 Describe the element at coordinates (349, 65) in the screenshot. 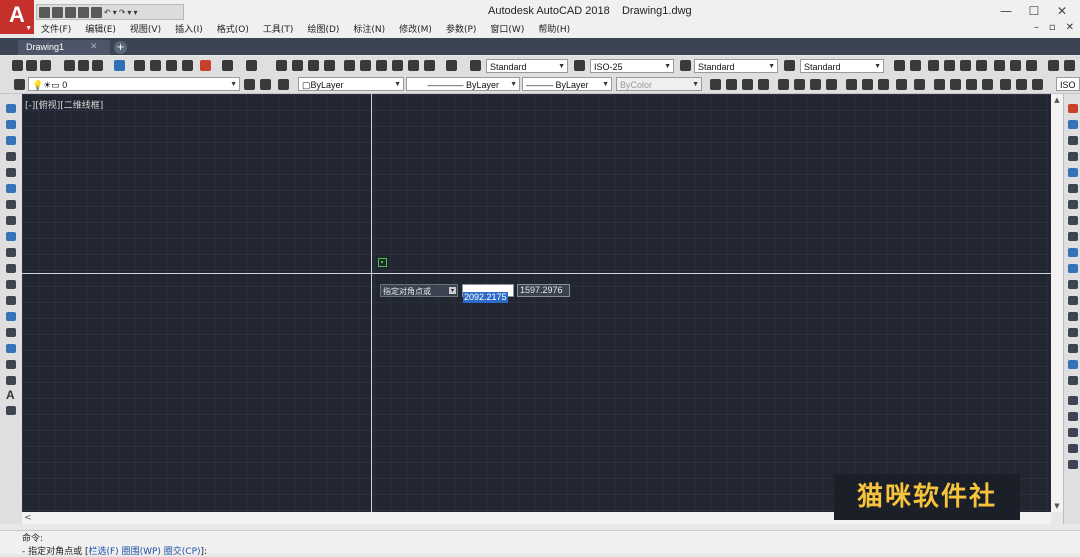

I see `properties-icon` at that location.